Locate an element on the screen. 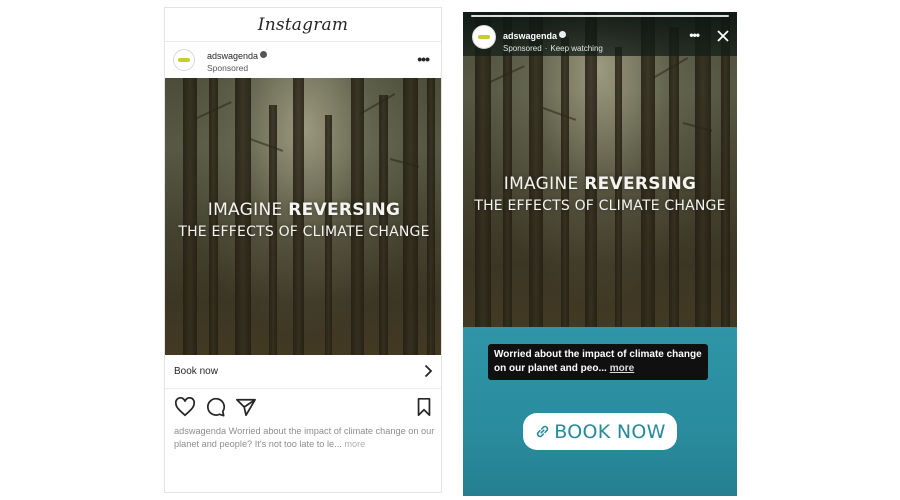  book-now-label: BOOK NOW is located at coordinates (610, 431).